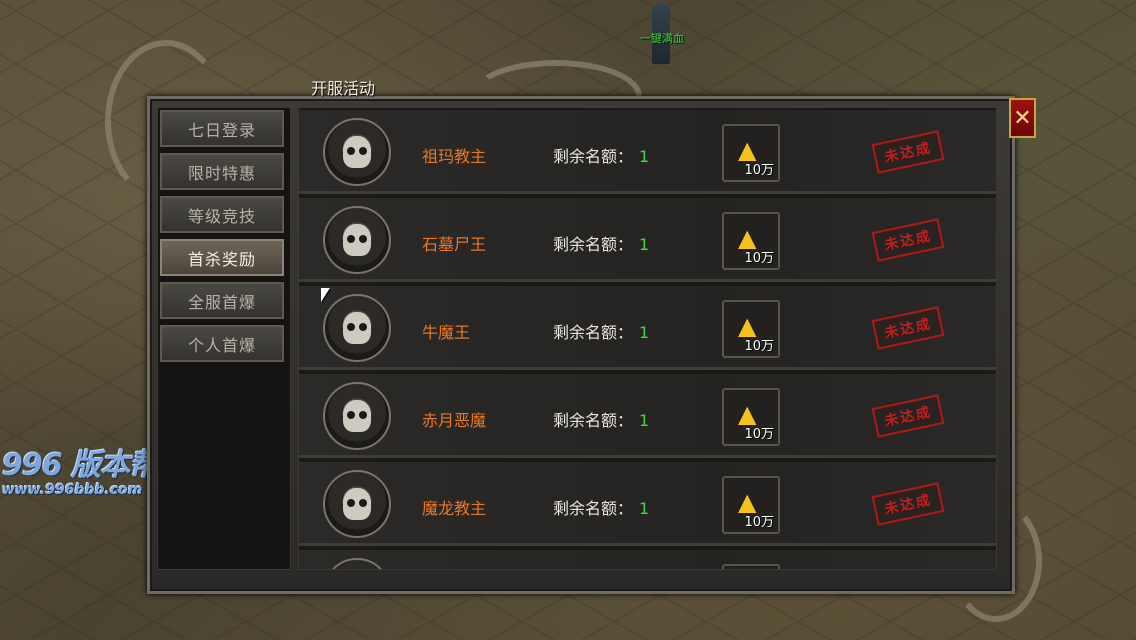 Image resolution: width=1136 pixels, height=640 pixels. I want to click on close-button: ✕, so click(1022, 118).